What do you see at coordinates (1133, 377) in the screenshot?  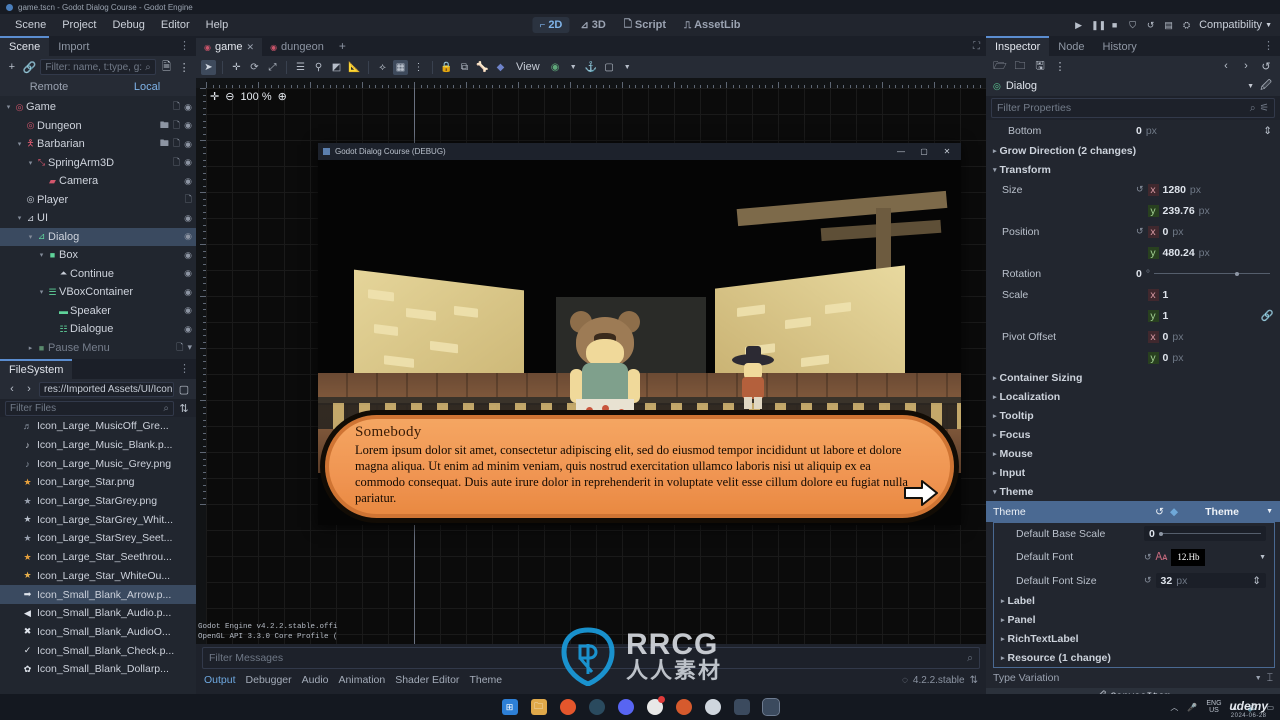 I see `property-section-container-sizing: ▸ Container Sizing` at bounding box center [1133, 377].